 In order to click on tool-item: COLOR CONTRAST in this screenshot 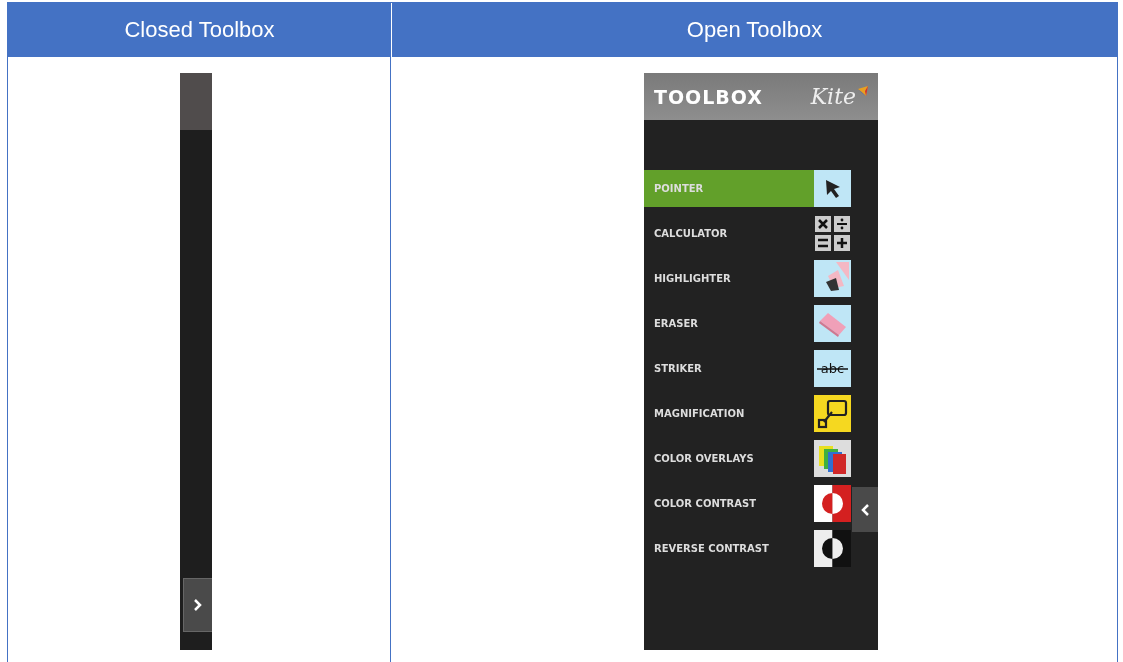, I will do `click(729, 503)`.